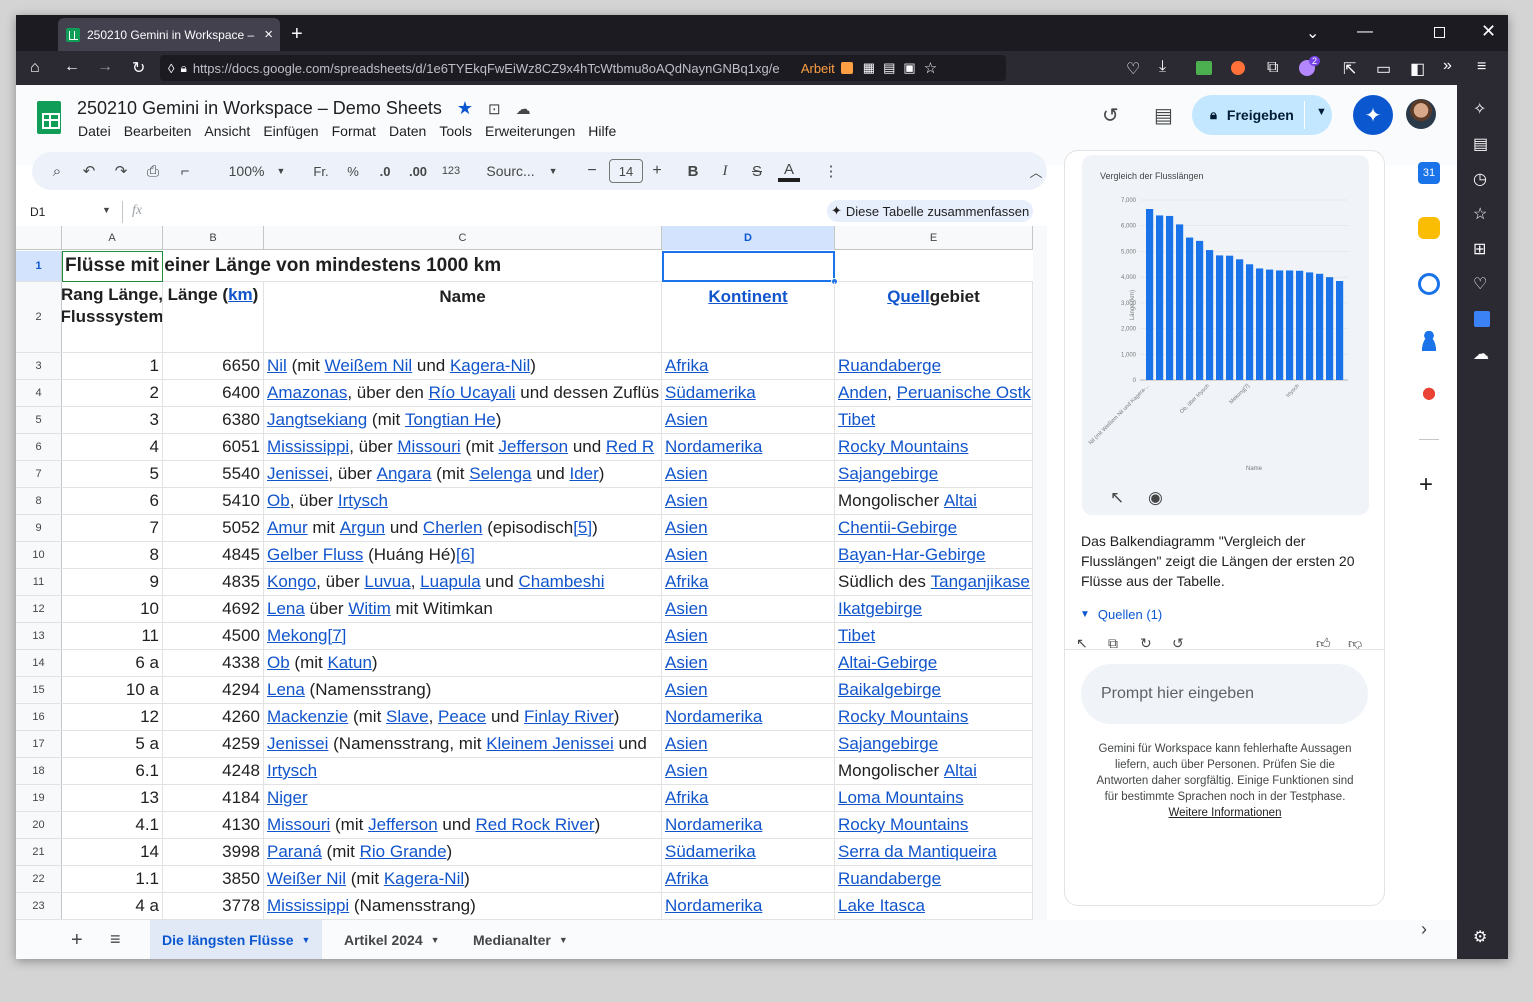  I want to click on table-cell: Mongolischer Altai, so click(934, 771).